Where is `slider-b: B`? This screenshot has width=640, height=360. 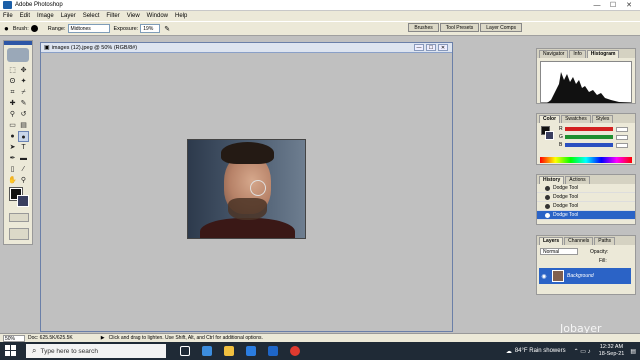 slider-b: B is located at coordinates (593, 145).